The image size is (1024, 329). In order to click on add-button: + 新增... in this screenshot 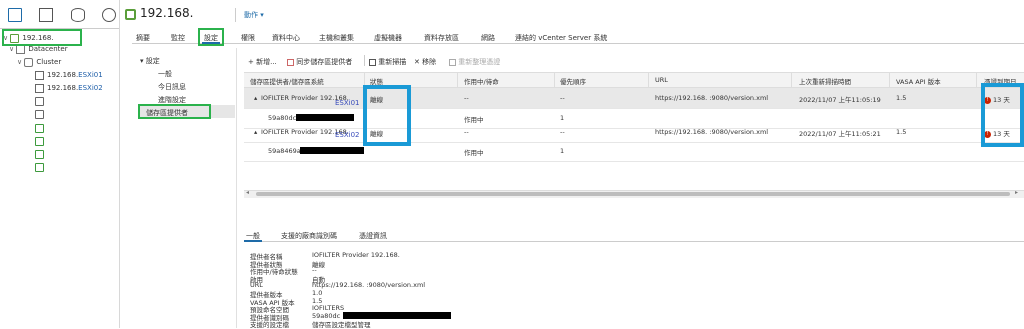, I will do `click(262, 62)`.